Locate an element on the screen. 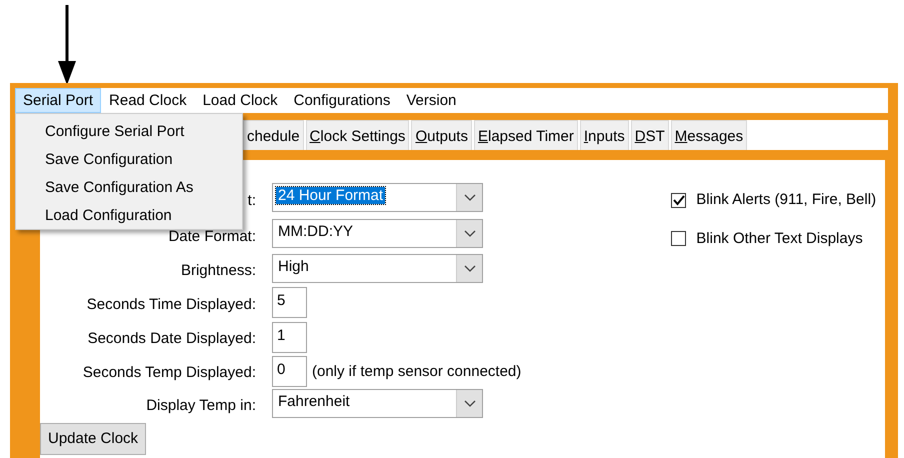 The image size is (904, 458). input-field: 0 is located at coordinates (289, 371).